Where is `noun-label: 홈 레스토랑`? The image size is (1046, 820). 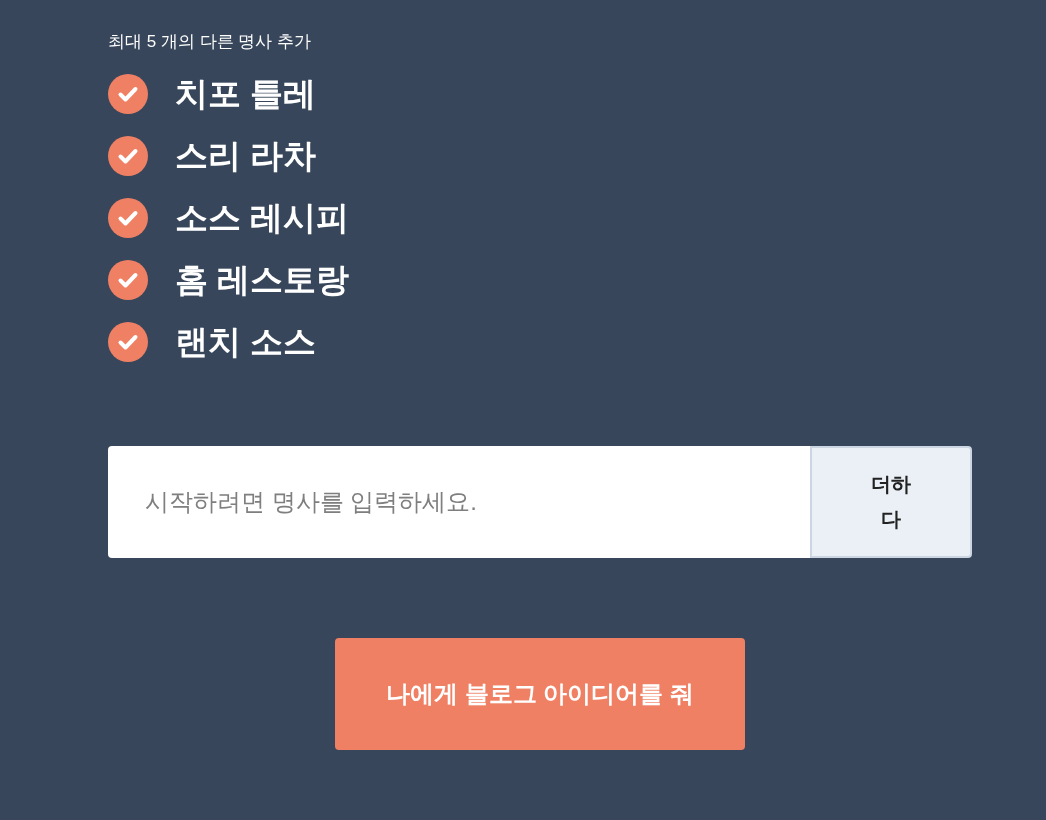 noun-label: 홈 레스토랑 is located at coordinates (262, 280).